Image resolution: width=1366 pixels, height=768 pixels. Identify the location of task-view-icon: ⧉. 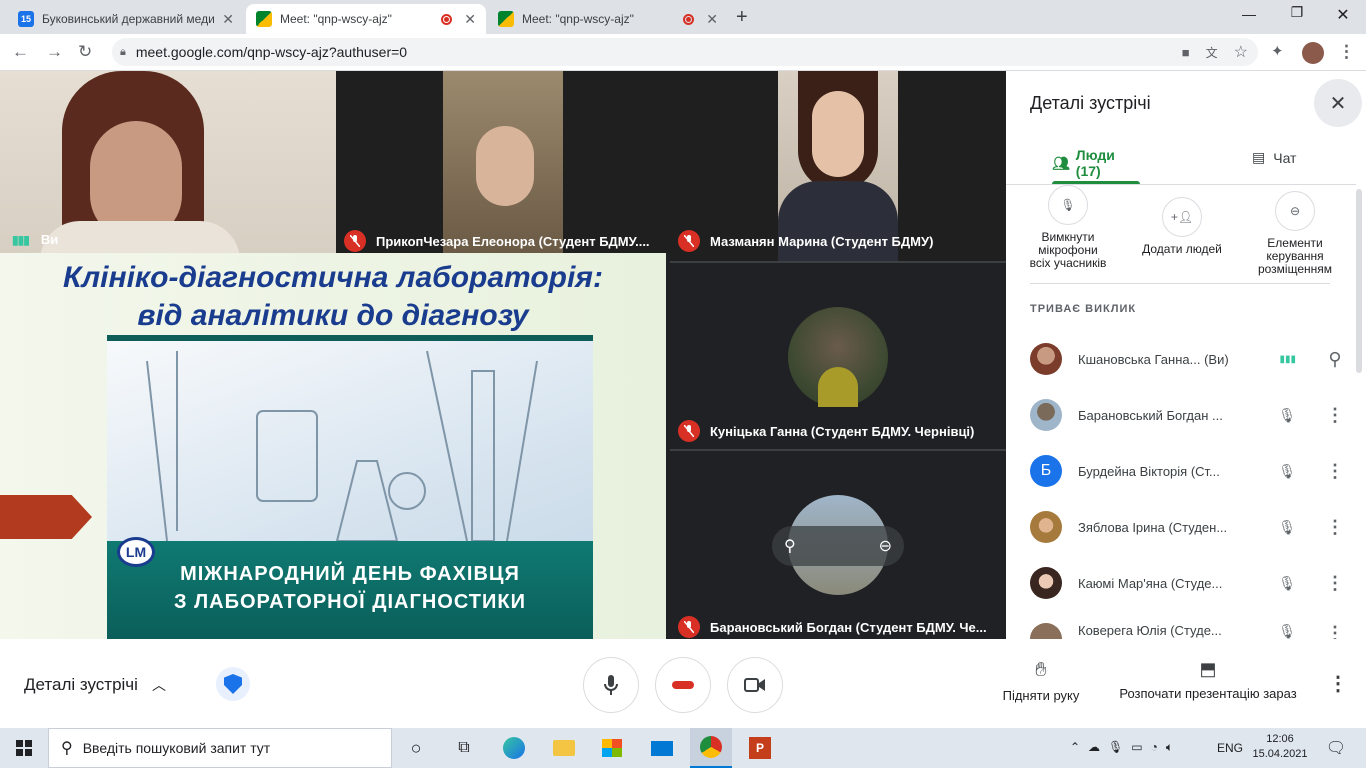
(464, 748).